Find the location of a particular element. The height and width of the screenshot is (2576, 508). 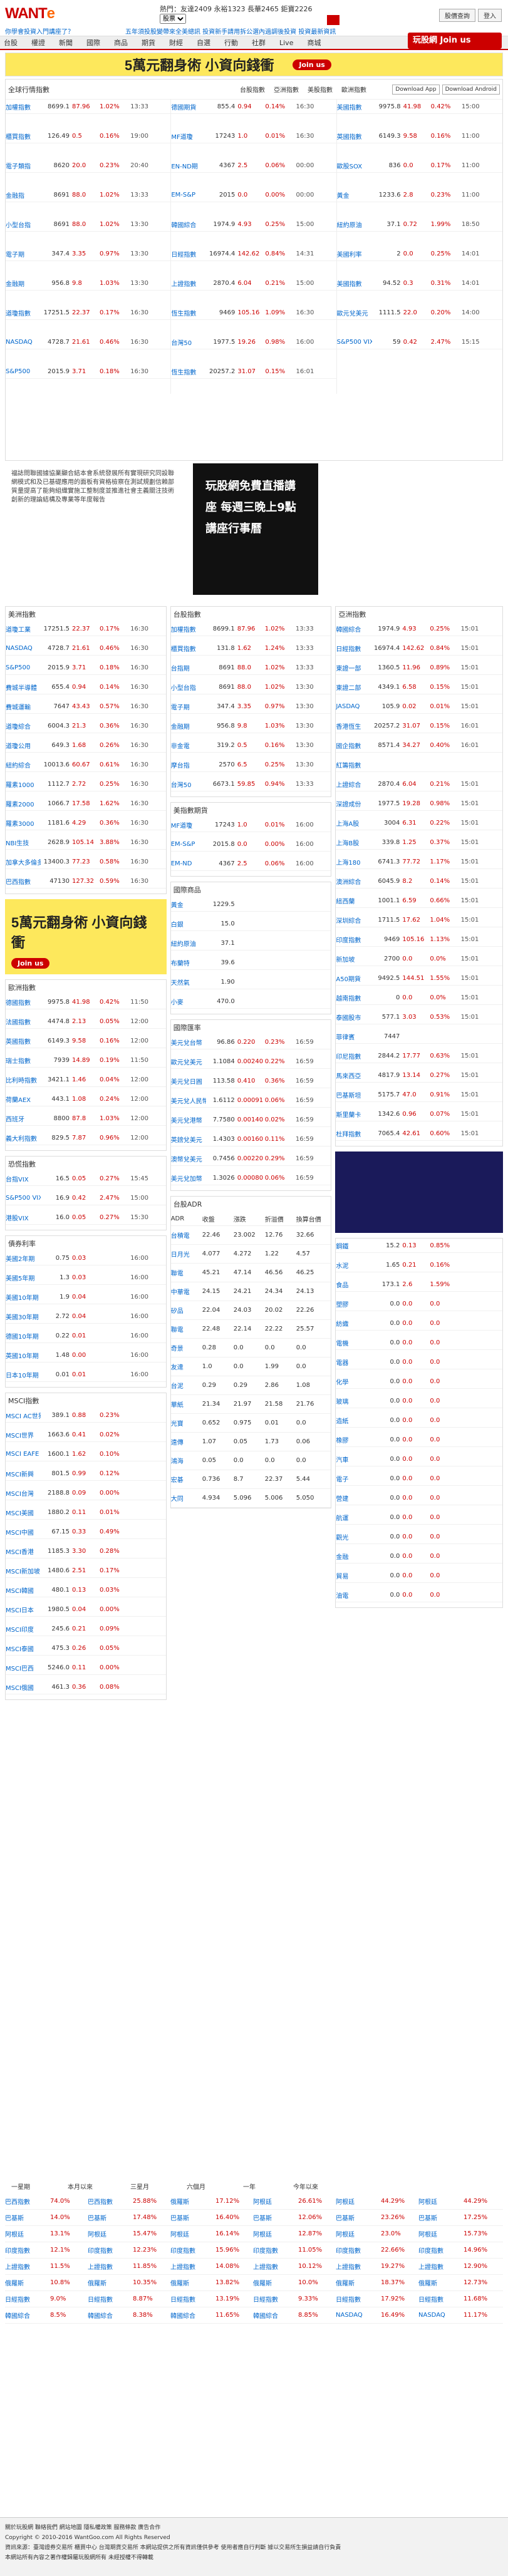

quote-row: 紐約原油 37.1 is located at coordinates (251, 944).